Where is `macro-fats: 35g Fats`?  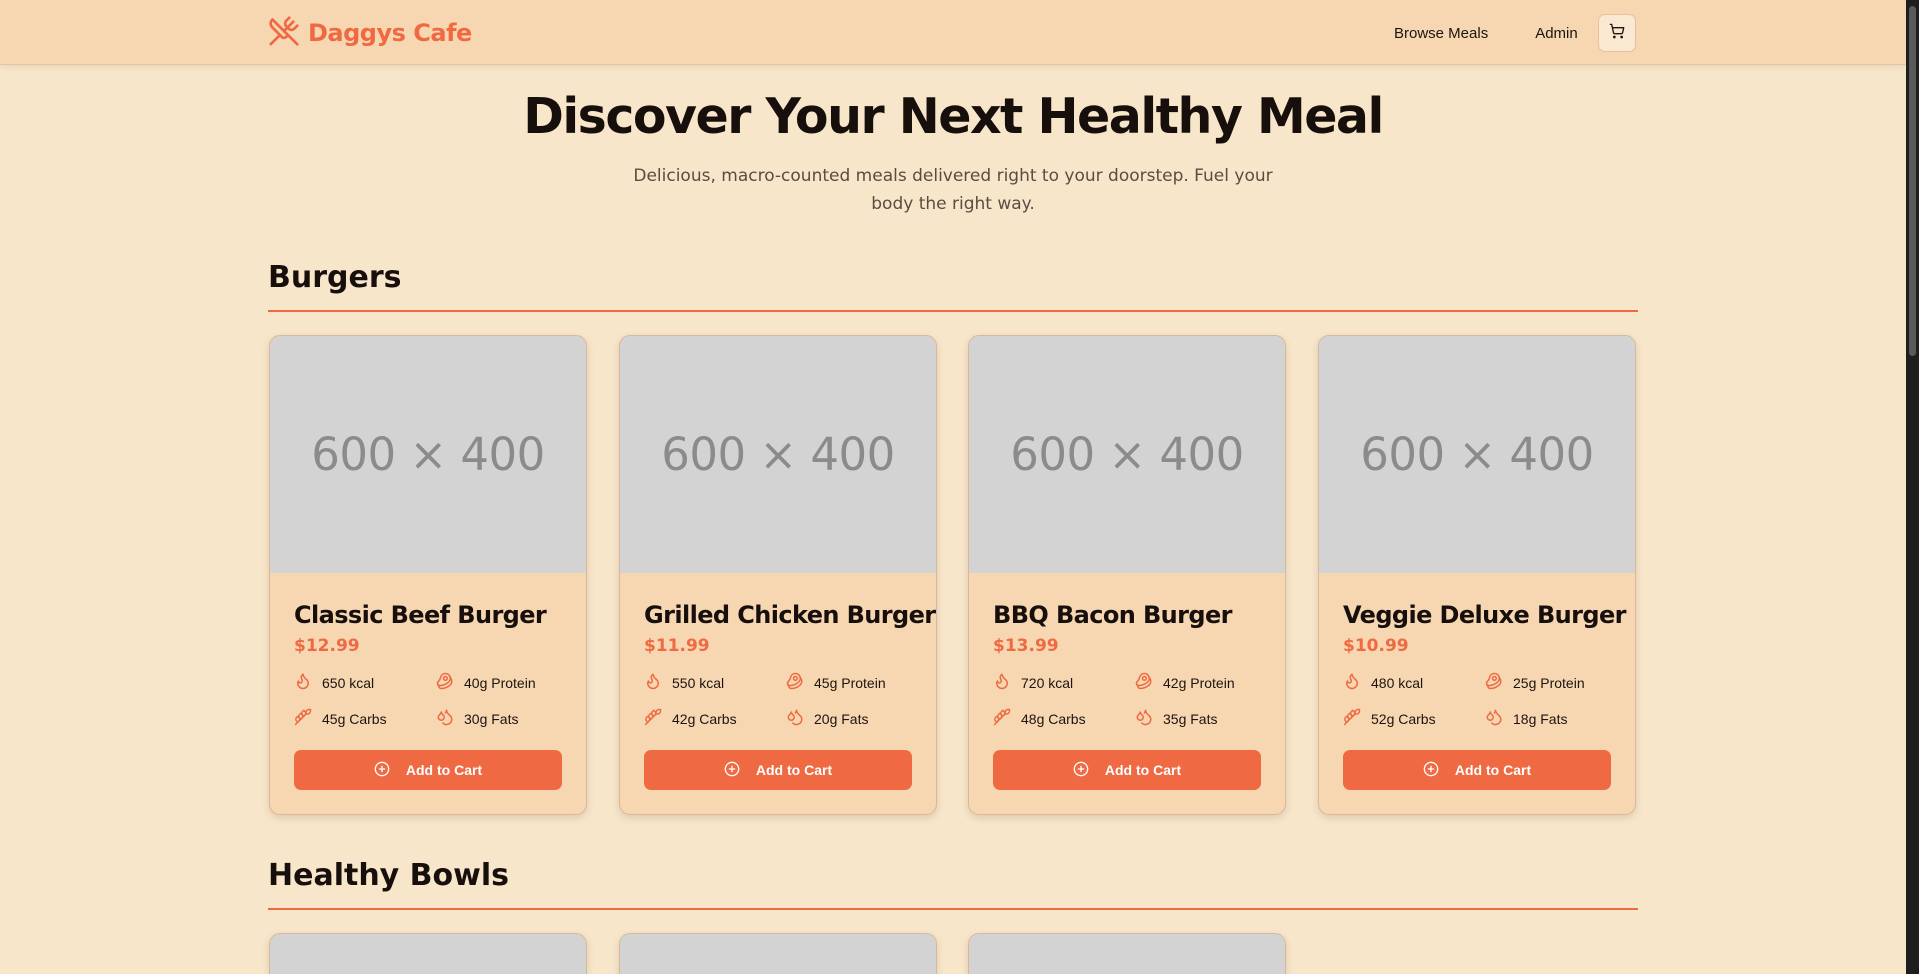
macro-fats: 35g Fats is located at coordinates (1176, 718).